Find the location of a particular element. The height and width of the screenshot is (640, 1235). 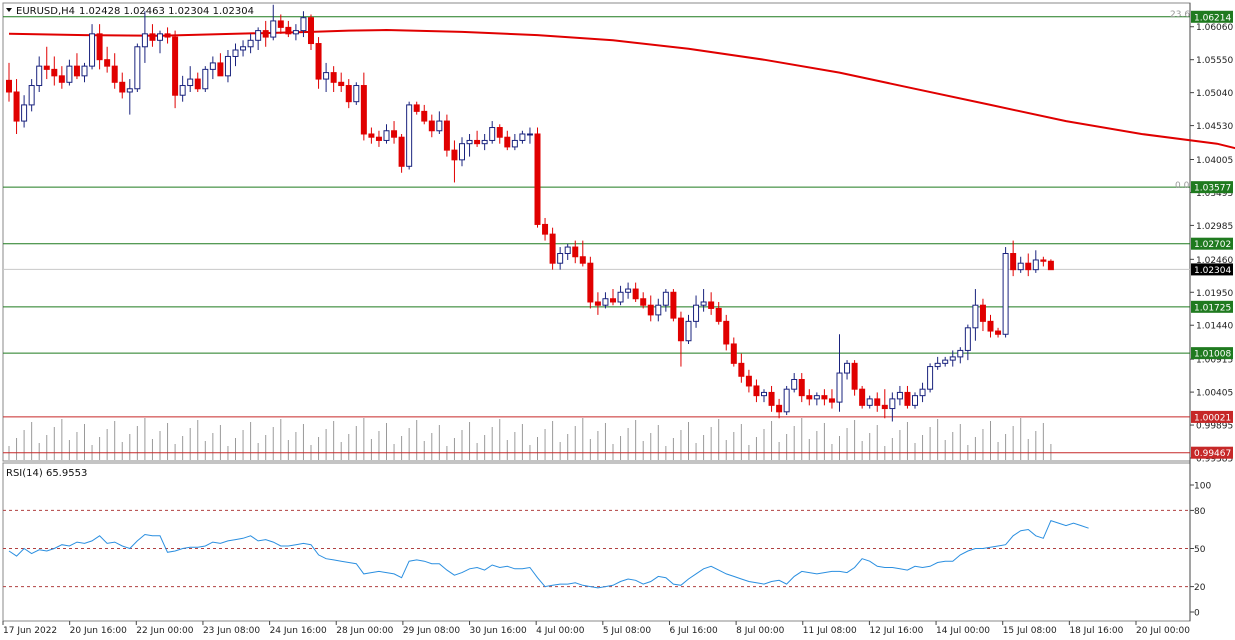

time-tick-label: 22 Jun 00:00 is located at coordinates (164, 631).